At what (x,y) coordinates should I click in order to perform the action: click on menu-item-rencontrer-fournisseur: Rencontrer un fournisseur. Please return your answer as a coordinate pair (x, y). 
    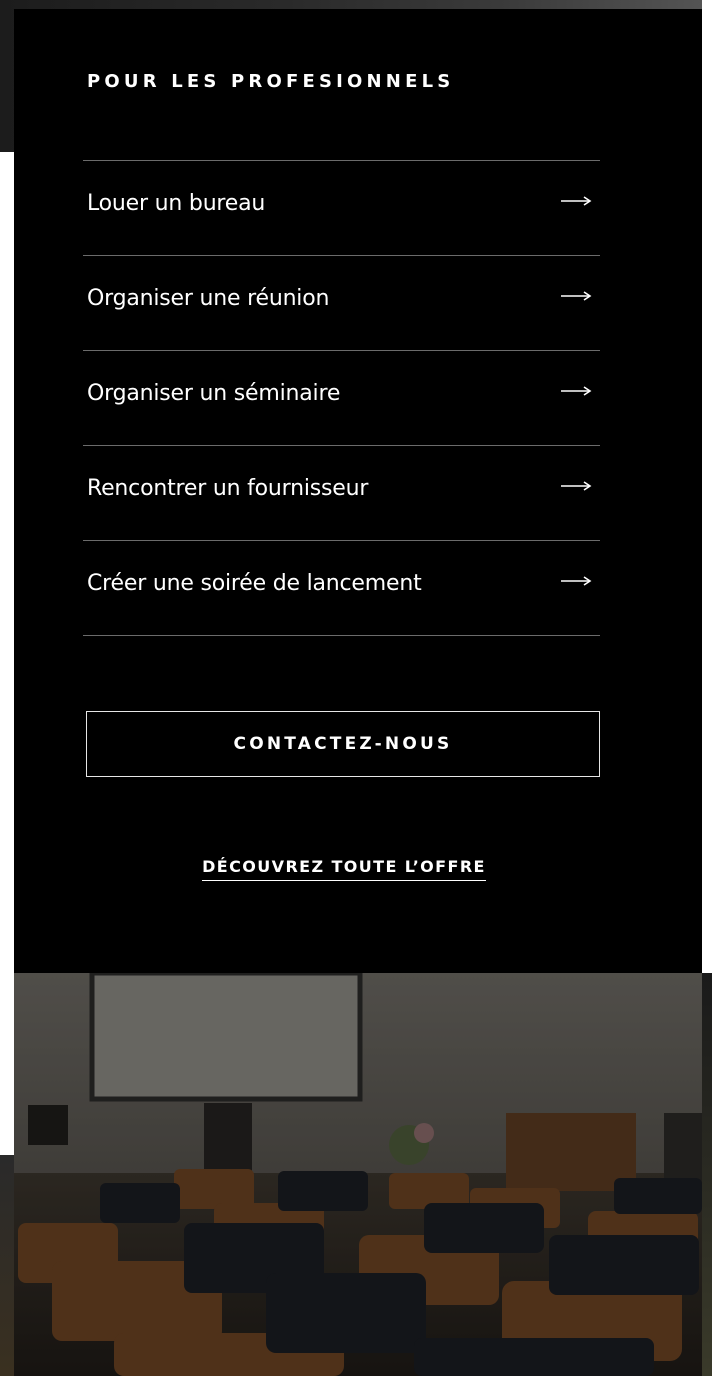
    Looking at the image, I should click on (341, 493).